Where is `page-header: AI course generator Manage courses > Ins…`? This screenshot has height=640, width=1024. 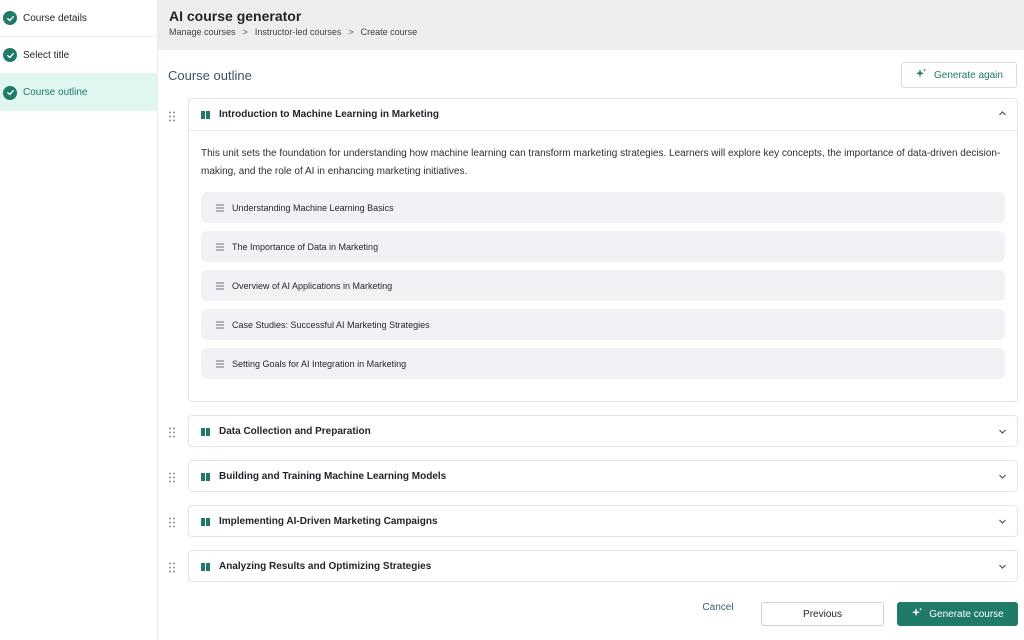 page-header: AI course generator Manage courses > Ins… is located at coordinates (591, 25).